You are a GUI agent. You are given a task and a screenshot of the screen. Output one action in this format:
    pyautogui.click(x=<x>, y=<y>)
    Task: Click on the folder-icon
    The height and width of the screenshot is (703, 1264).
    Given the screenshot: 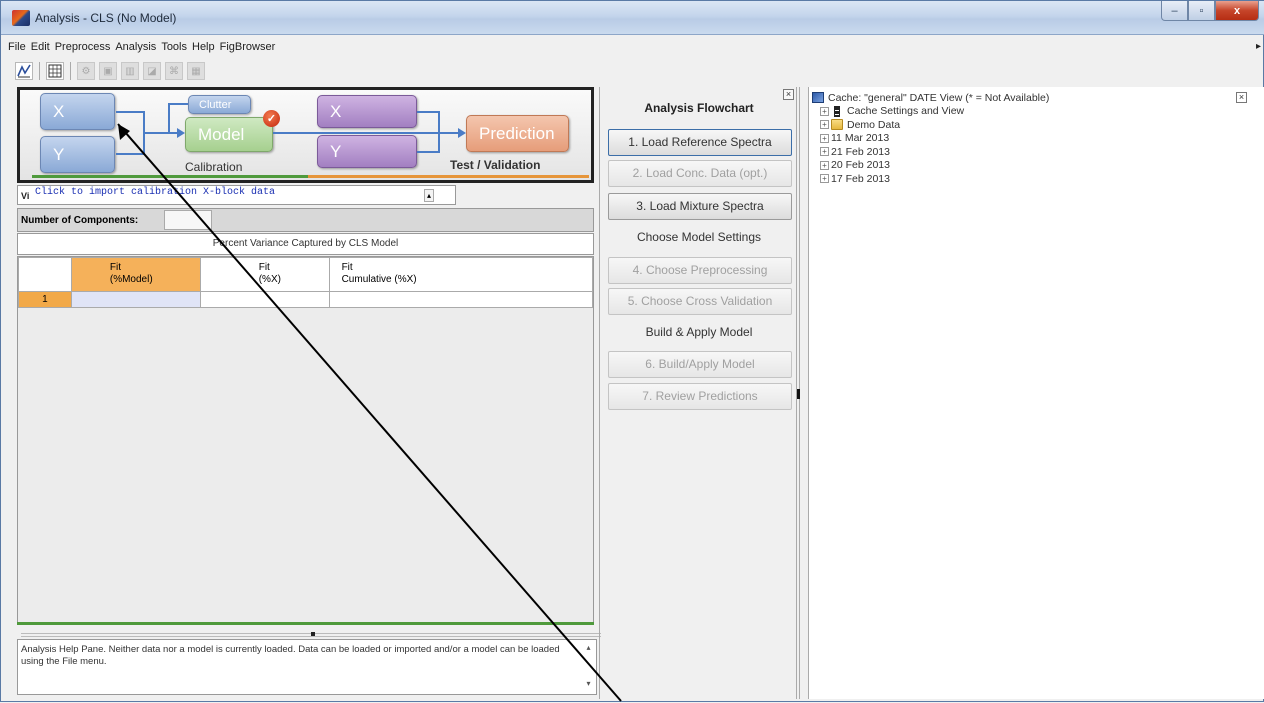 What is the action you would take?
    pyautogui.click(x=837, y=125)
    